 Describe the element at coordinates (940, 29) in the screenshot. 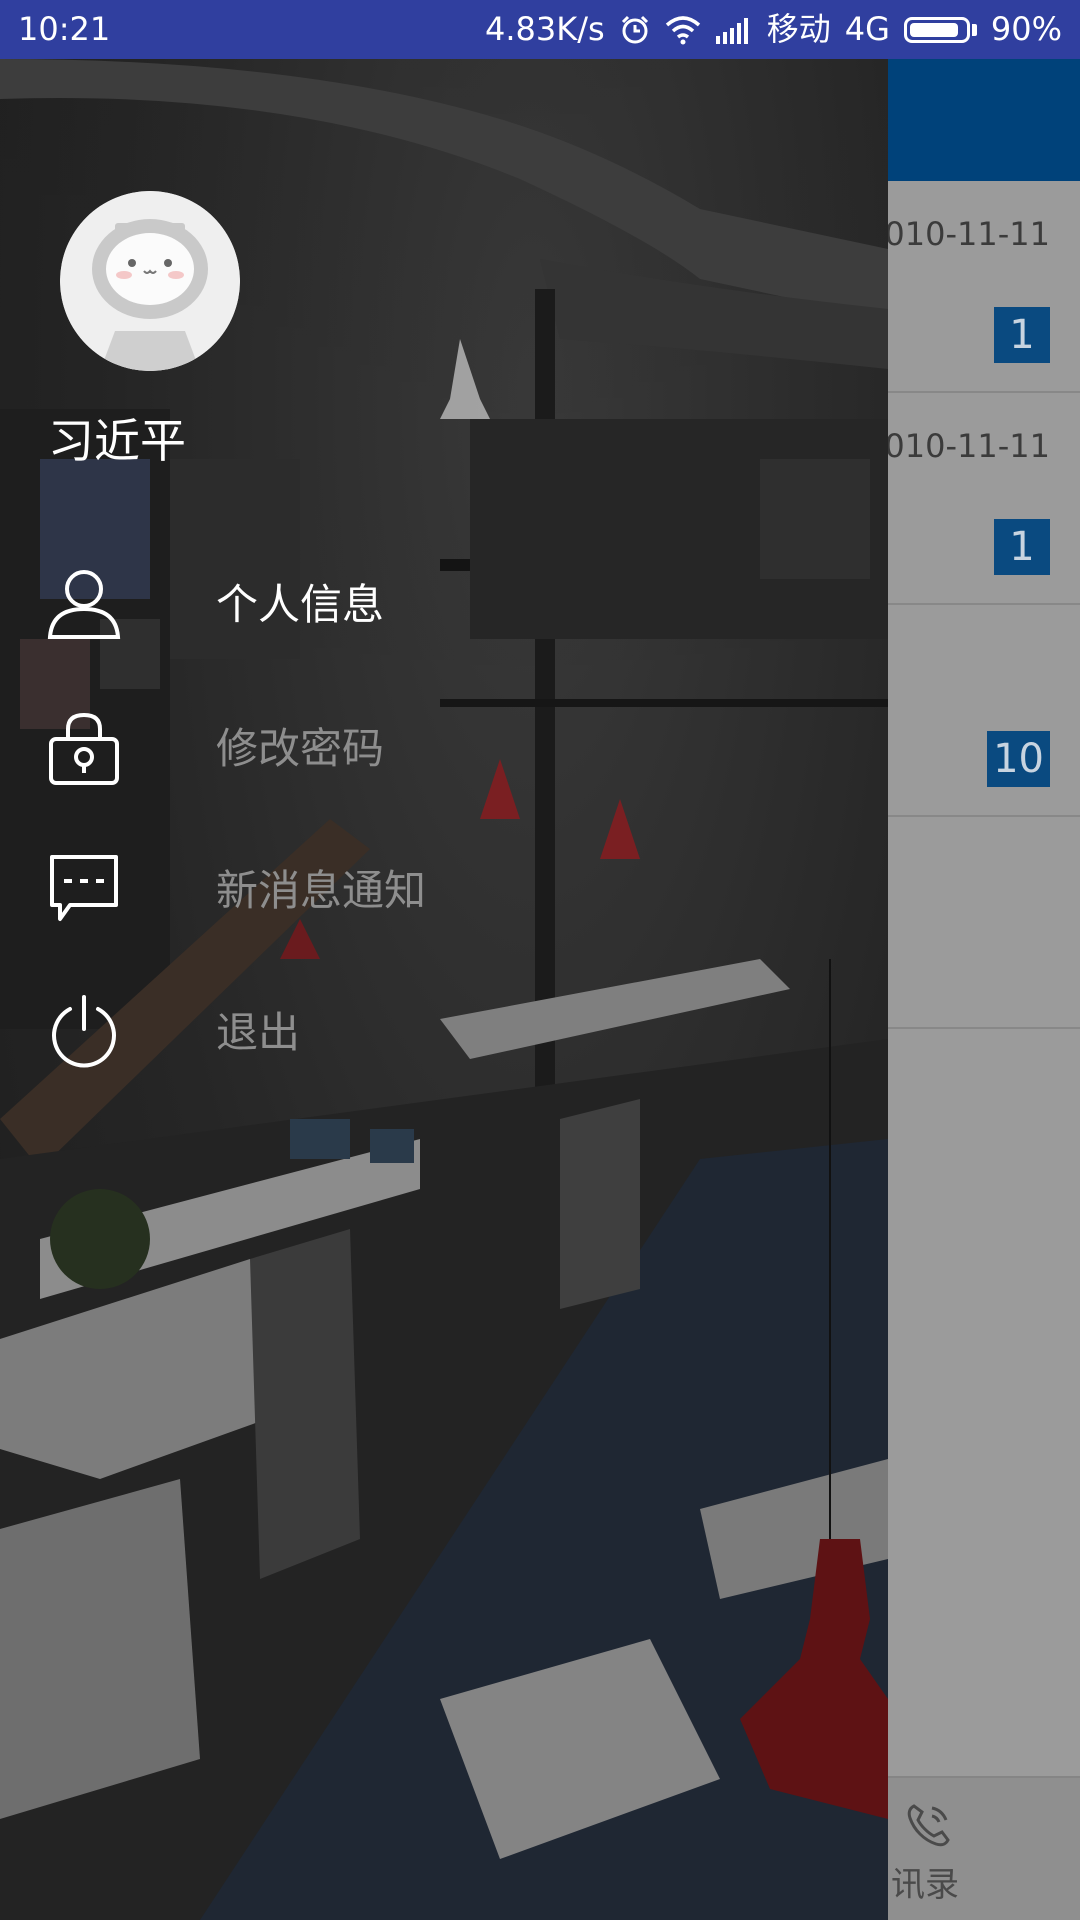

I see `battery-icon` at that location.